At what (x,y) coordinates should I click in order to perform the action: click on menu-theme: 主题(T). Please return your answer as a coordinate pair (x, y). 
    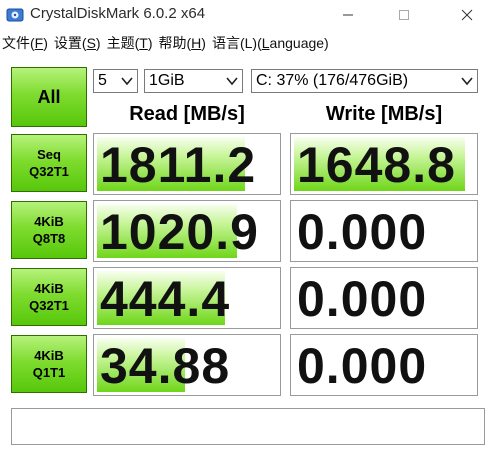
    Looking at the image, I should click on (133, 43).